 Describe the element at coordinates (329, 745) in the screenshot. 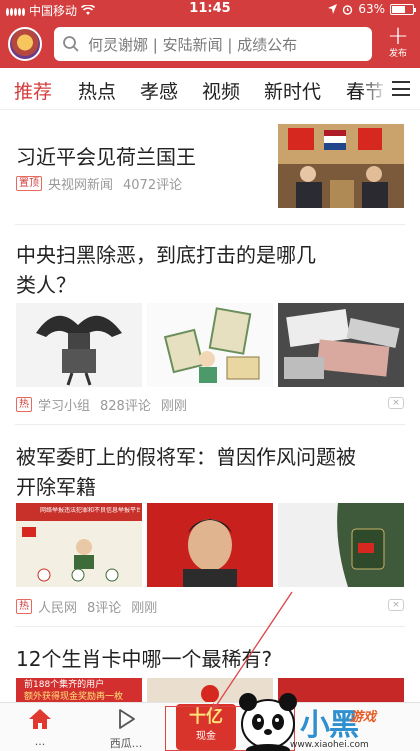

I see `watermark-url: www.xiaohei.com` at that location.